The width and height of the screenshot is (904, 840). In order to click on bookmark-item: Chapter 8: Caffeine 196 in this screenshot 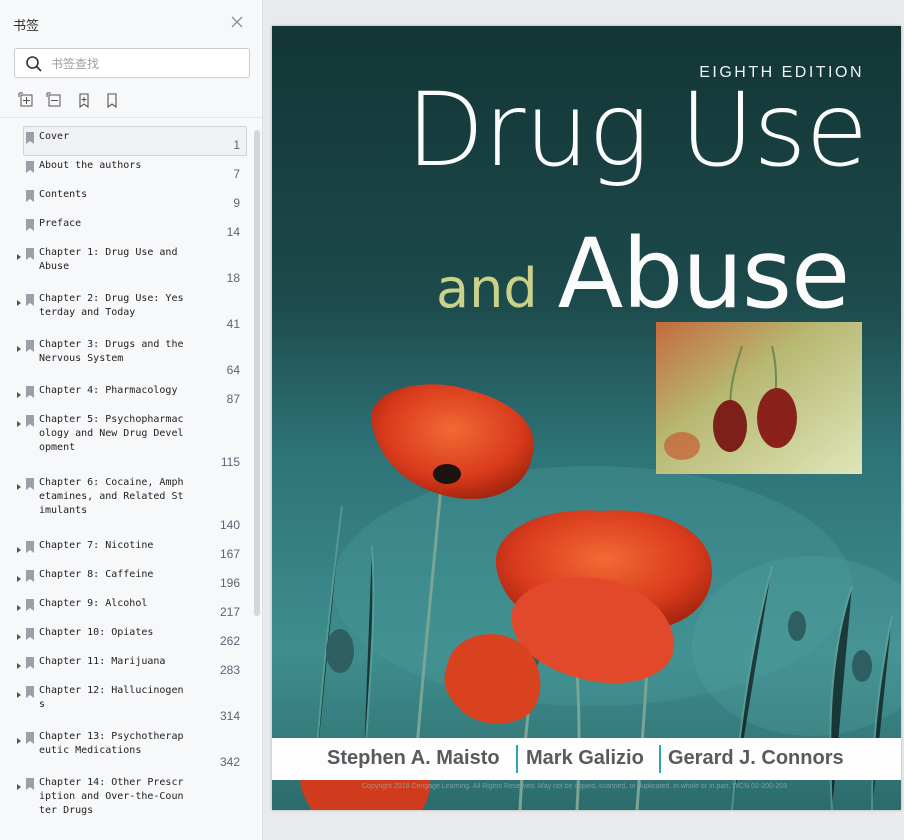, I will do `click(125, 578)`.